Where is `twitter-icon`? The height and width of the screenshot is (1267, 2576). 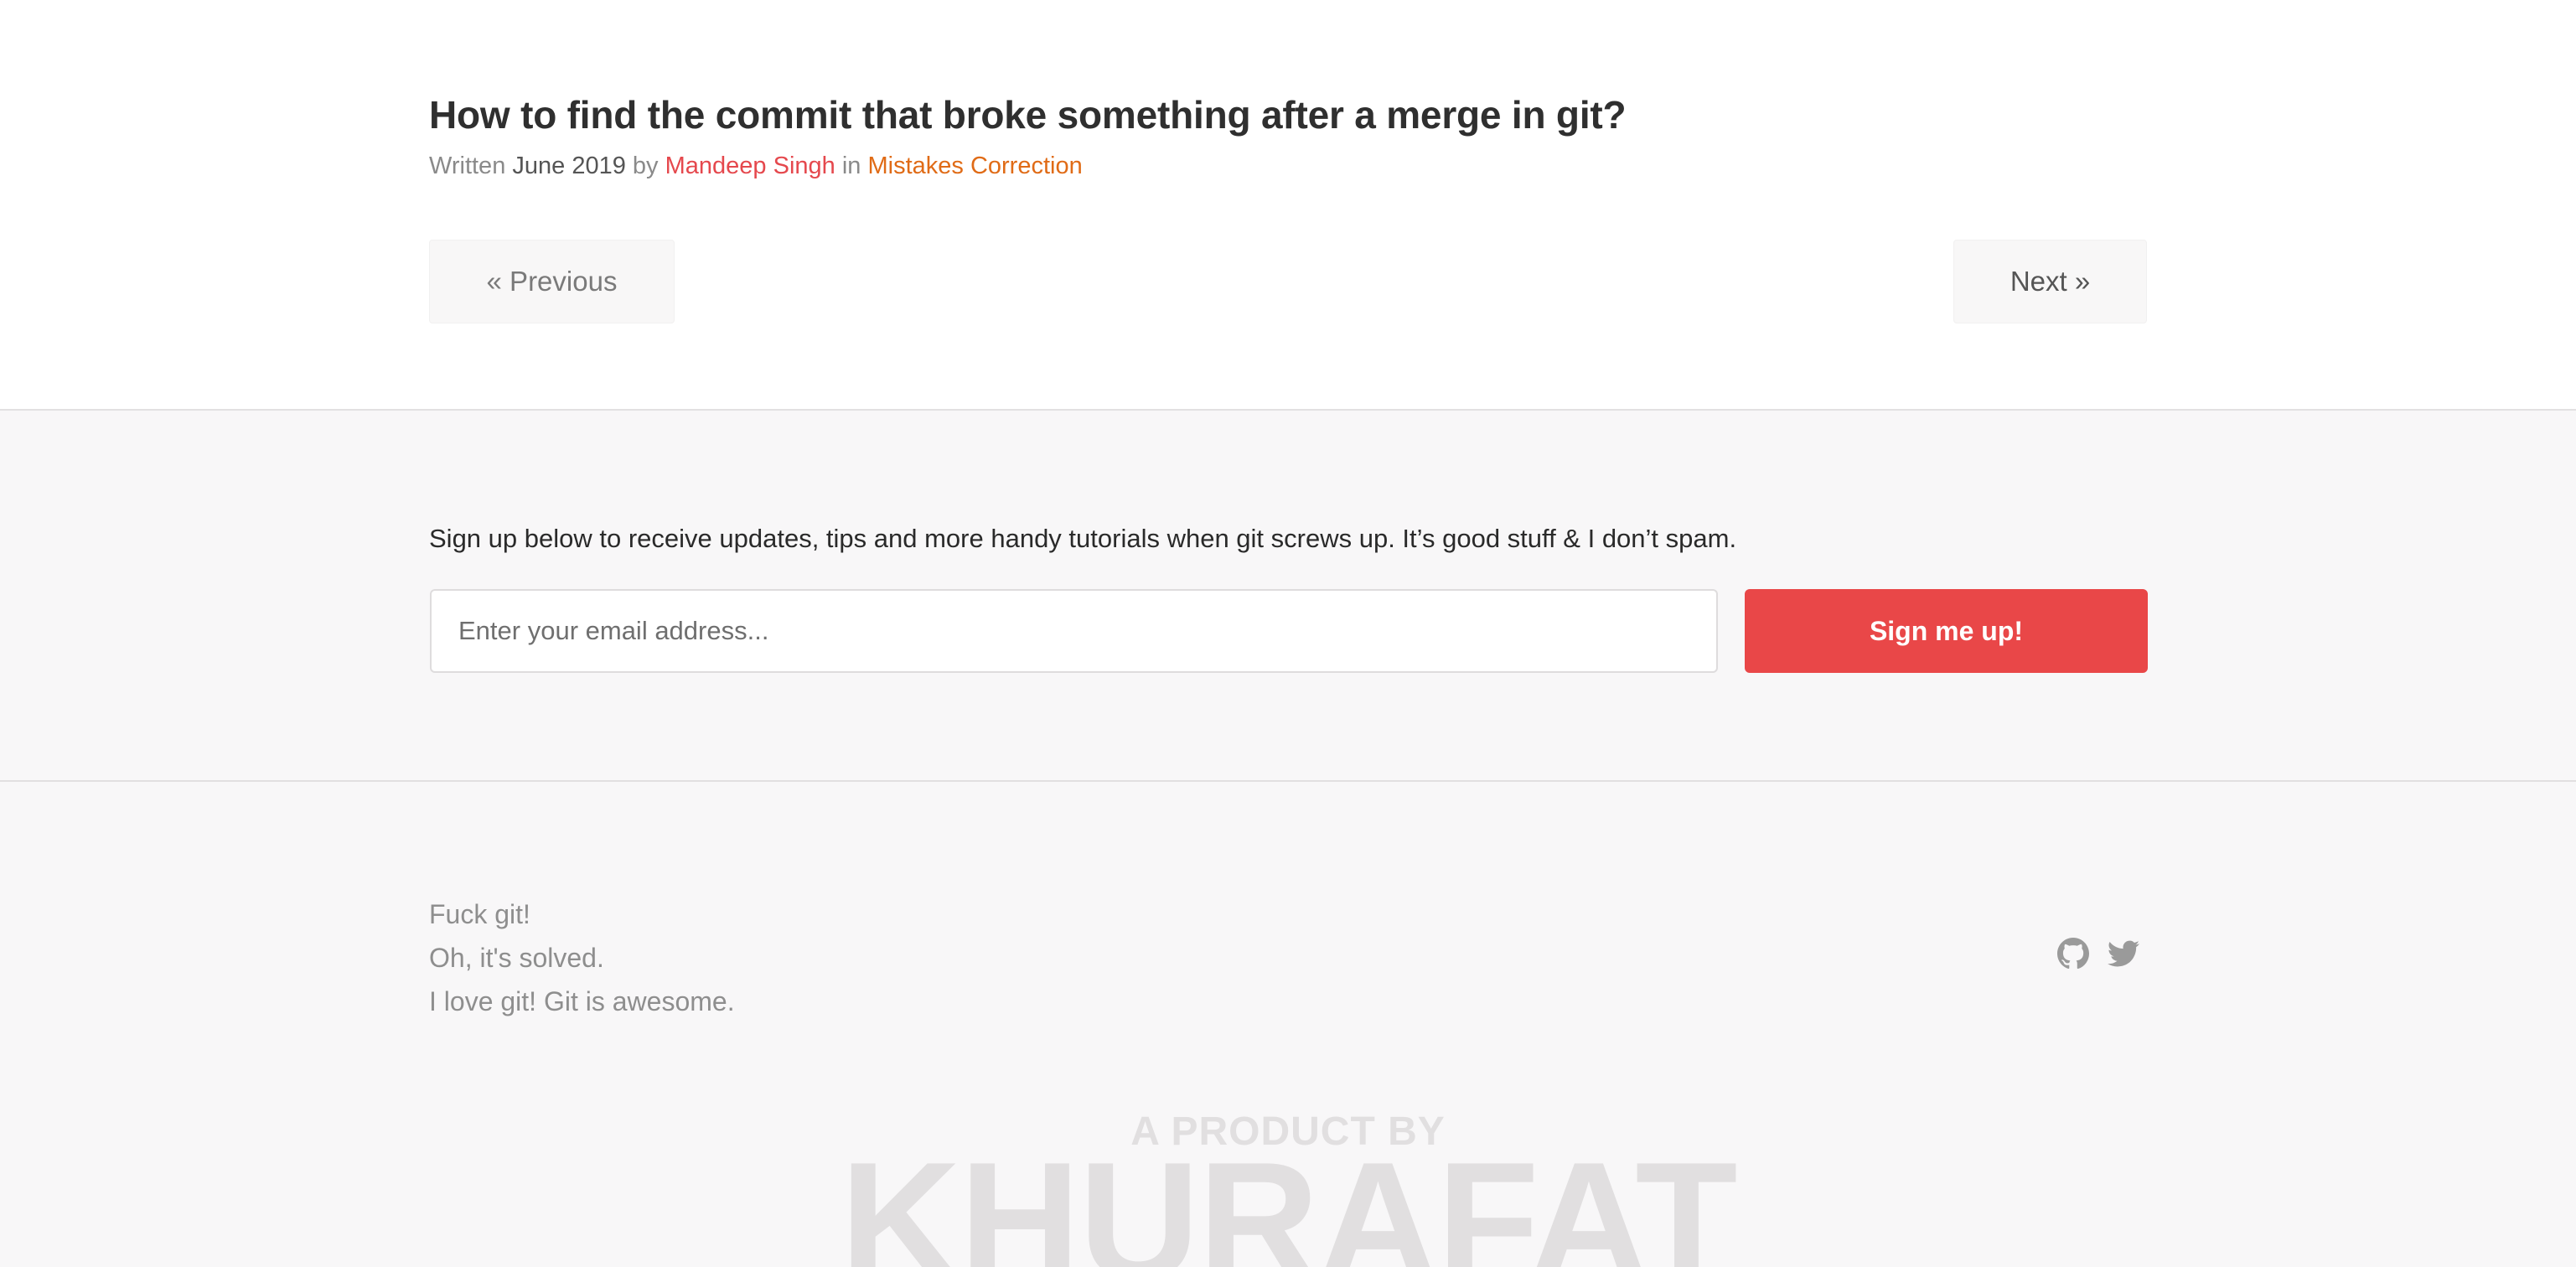
twitter-icon is located at coordinates (2123, 954).